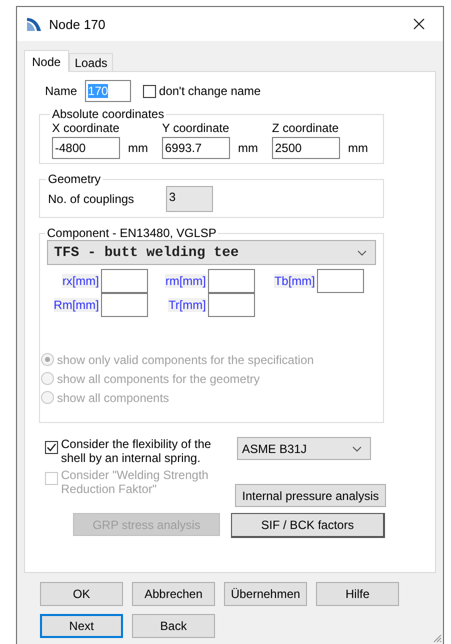 The image size is (451, 644). Describe the element at coordinates (294, 281) in the screenshot. I see `parameter-label: Tb[mm]` at that location.